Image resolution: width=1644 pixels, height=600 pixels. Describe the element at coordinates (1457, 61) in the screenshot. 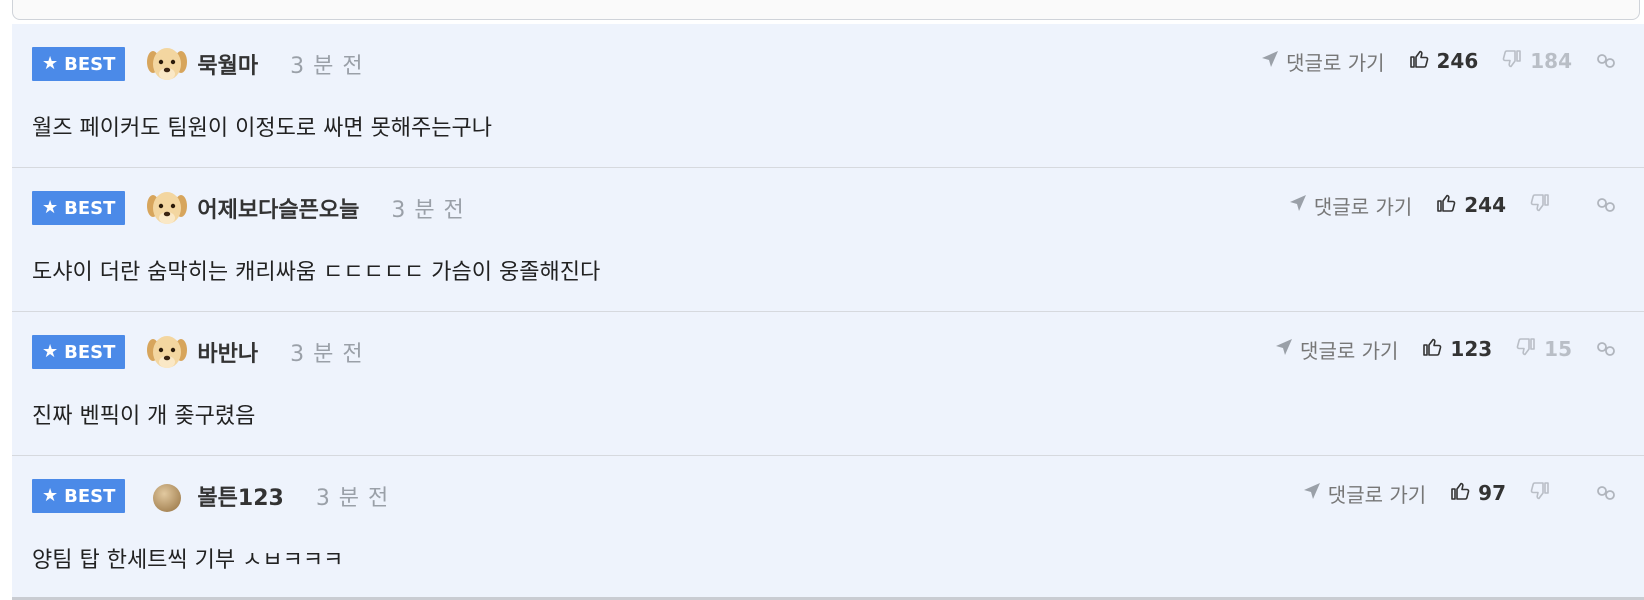

I see `like-count: 246` at that location.